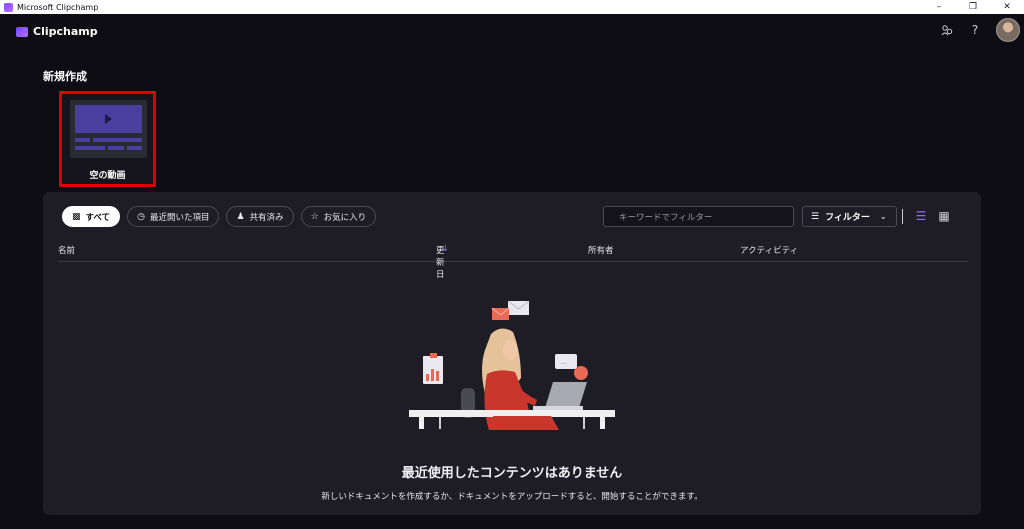 This screenshot has width=1024, height=529. Describe the element at coordinates (902, 216) in the screenshot. I see `toolbar-divider` at that location.